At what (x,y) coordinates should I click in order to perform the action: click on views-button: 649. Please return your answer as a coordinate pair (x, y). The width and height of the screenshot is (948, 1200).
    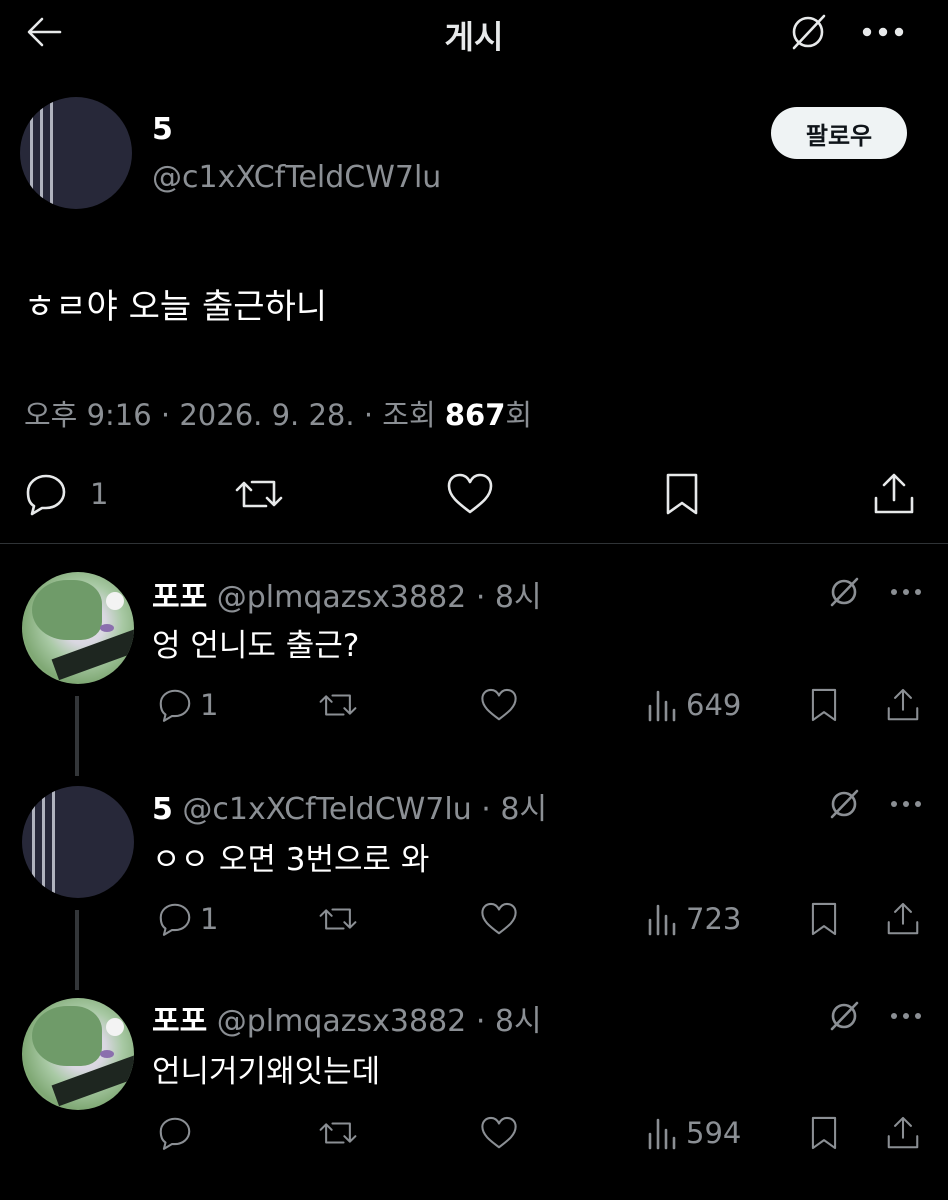
    Looking at the image, I should click on (693, 705).